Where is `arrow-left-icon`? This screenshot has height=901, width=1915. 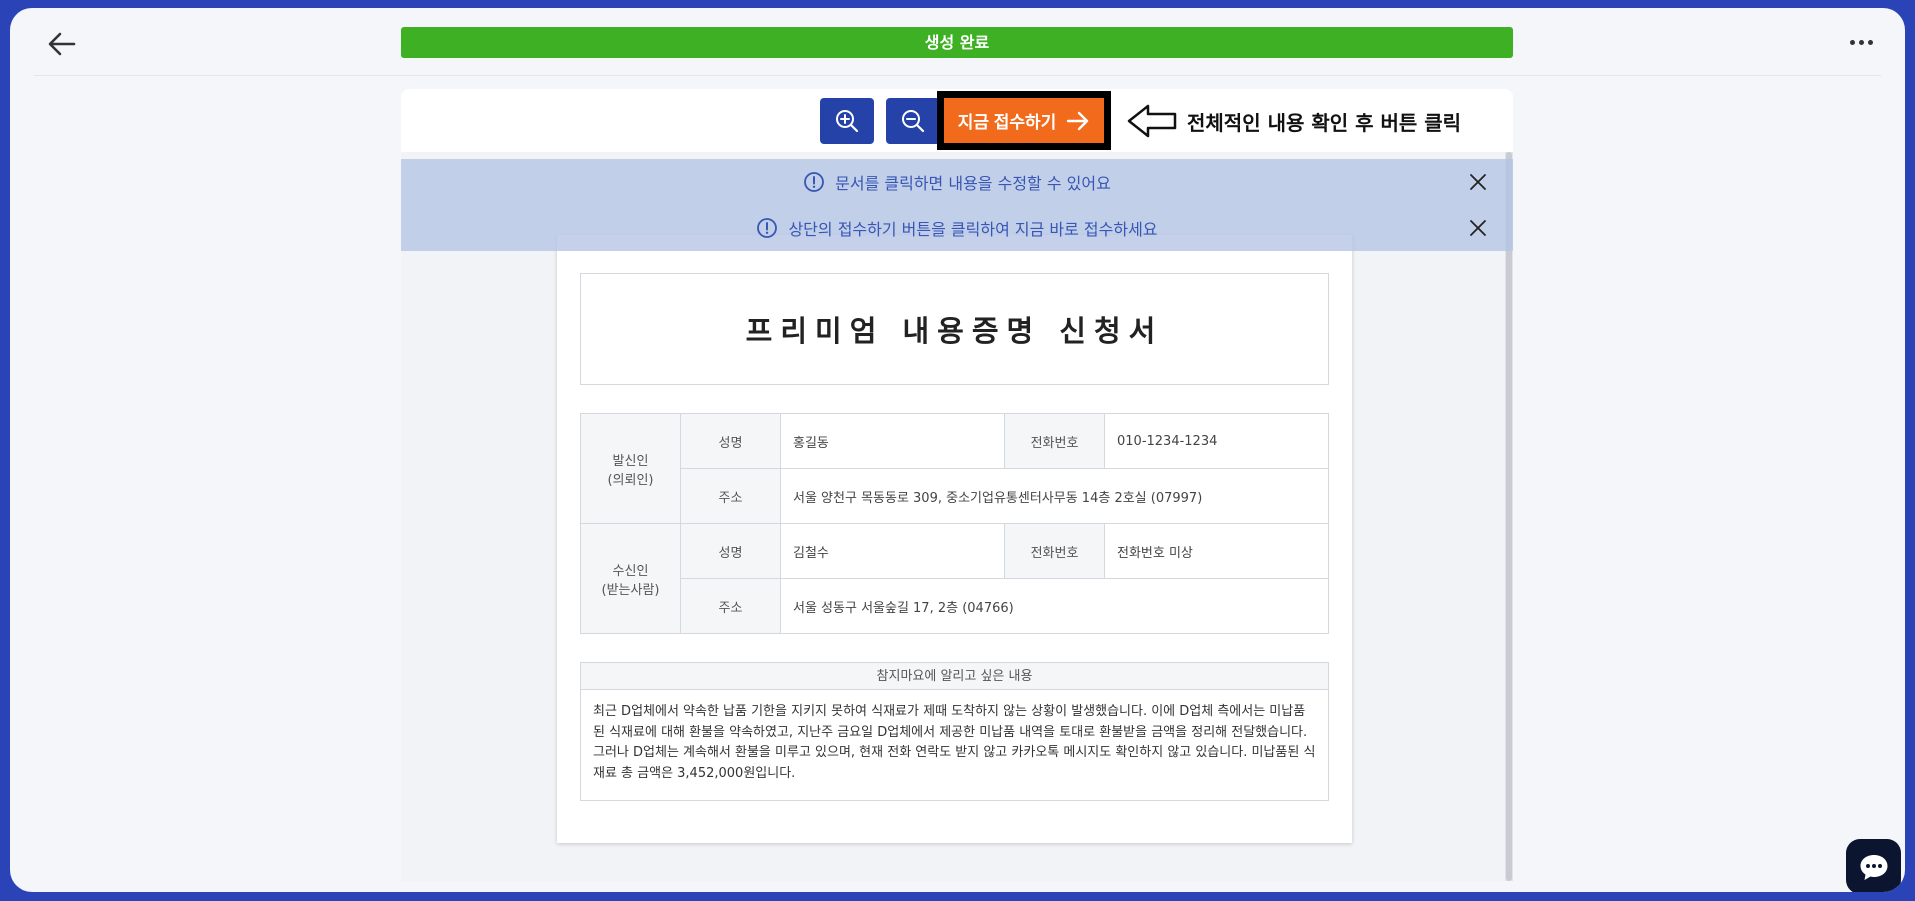 arrow-left-icon is located at coordinates (62, 44).